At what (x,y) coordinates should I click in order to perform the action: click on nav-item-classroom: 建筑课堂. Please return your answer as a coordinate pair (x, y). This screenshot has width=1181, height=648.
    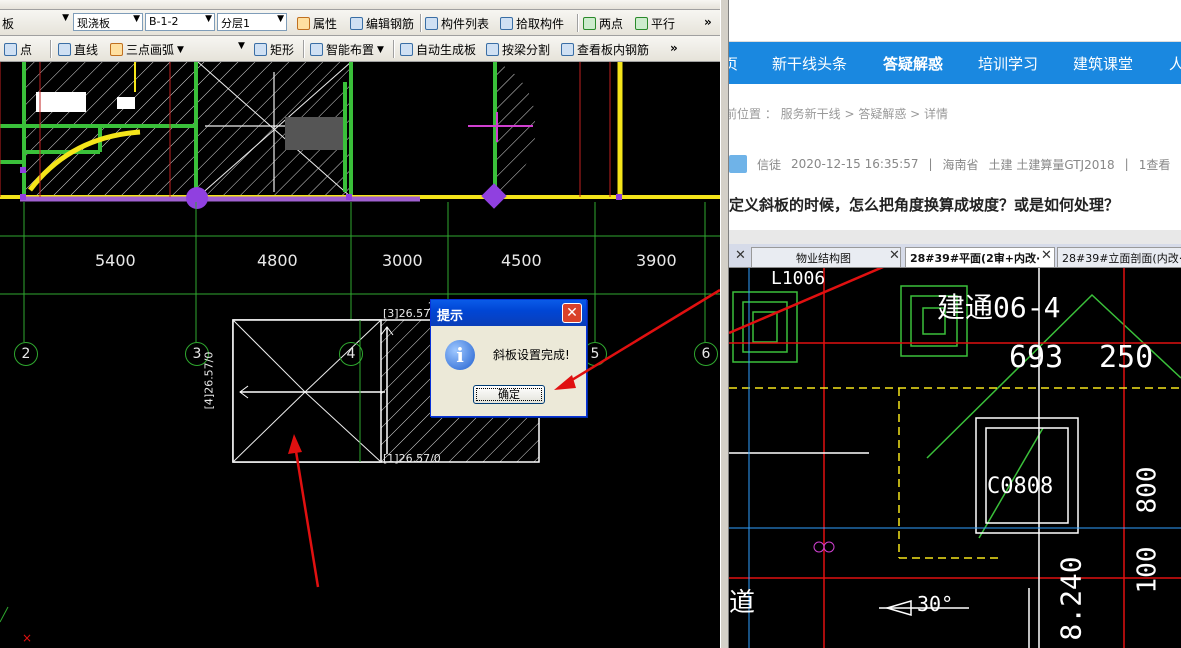
    Looking at the image, I should click on (1103, 63).